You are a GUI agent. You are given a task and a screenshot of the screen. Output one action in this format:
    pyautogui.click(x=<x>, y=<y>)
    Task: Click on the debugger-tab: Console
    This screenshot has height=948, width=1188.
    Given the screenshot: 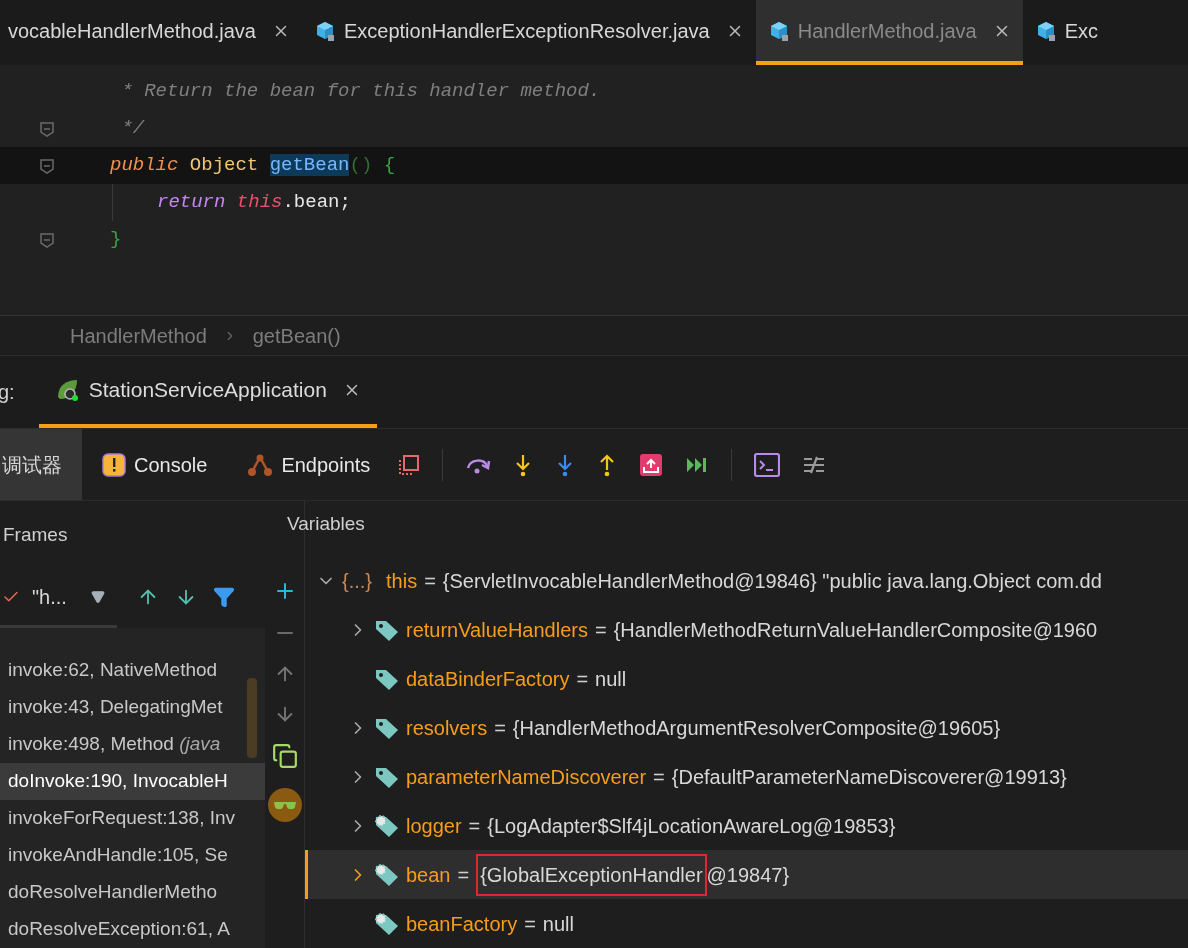 What is the action you would take?
    pyautogui.click(x=155, y=464)
    